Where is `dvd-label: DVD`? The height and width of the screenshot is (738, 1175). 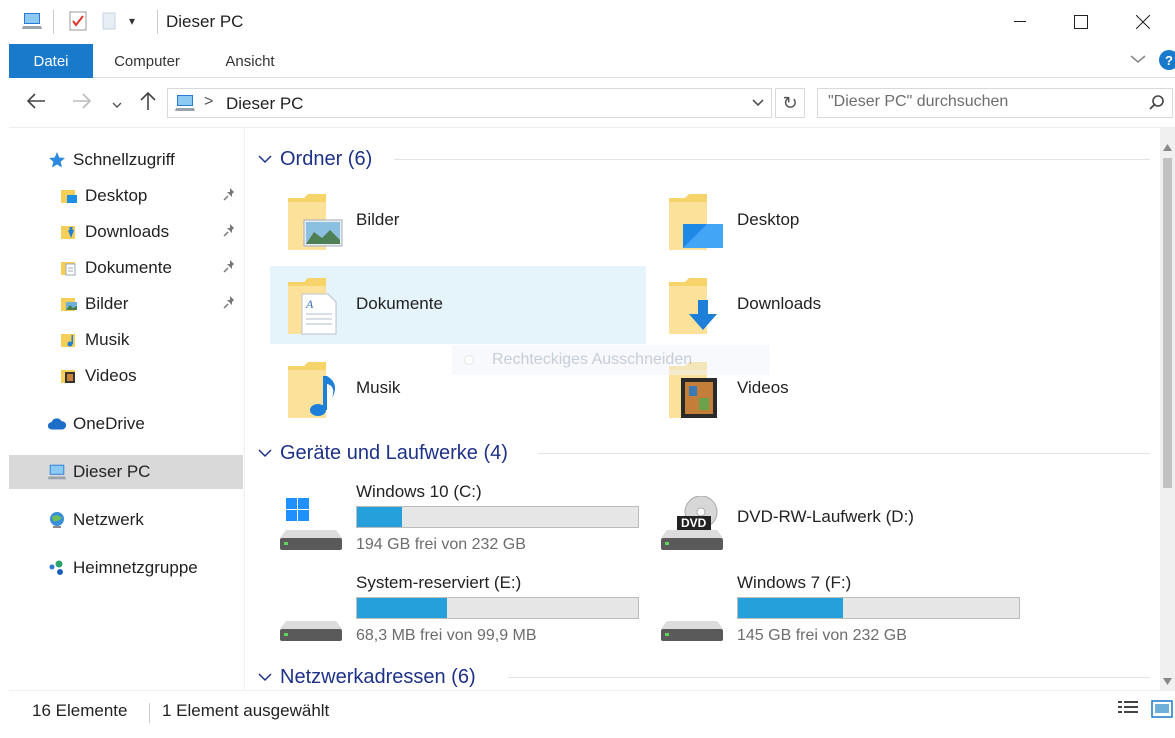 dvd-label: DVD is located at coordinates (694, 523).